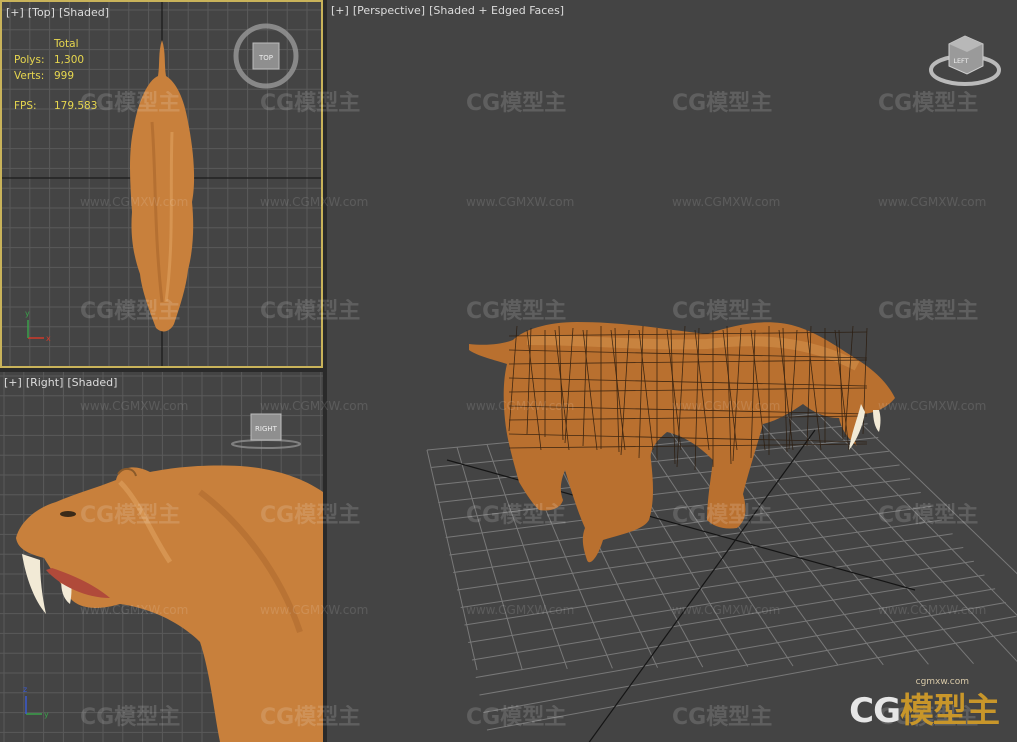 This screenshot has width=1017, height=742. Describe the element at coordinates (38, 326) in the screenshot. I see `axis-gizmo-top: x y` at that location.